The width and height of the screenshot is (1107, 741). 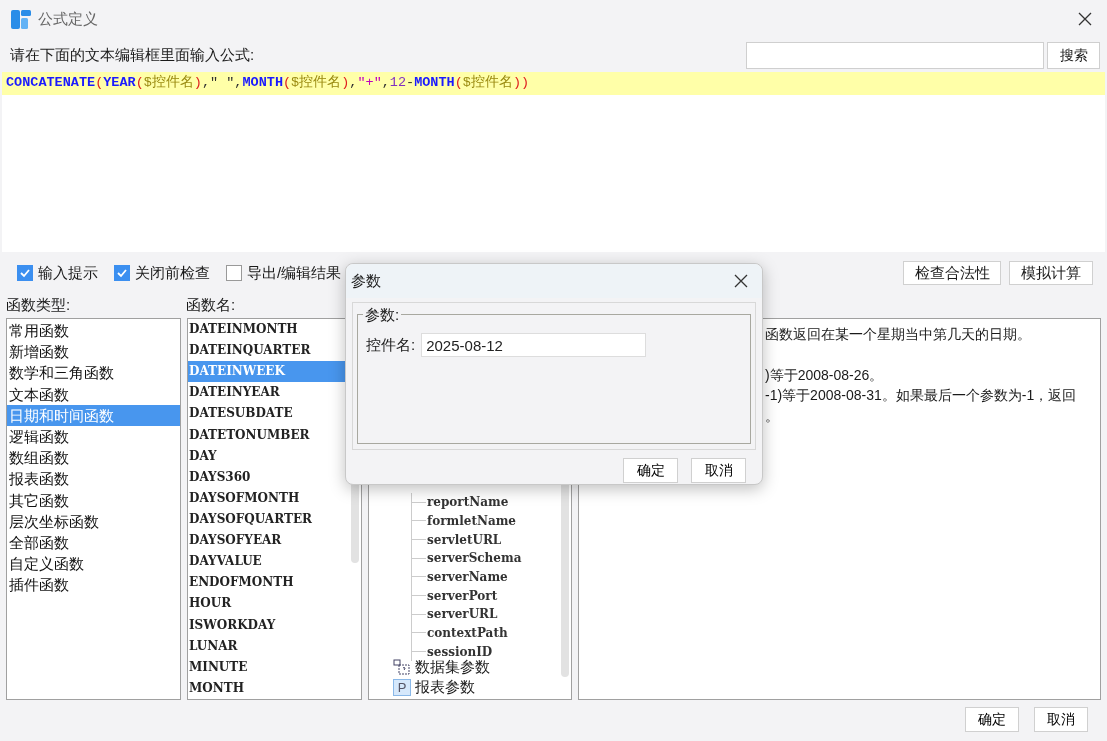 I want to click on checkbox-label: 导出/编辑结果, so click(x=294, y=272).